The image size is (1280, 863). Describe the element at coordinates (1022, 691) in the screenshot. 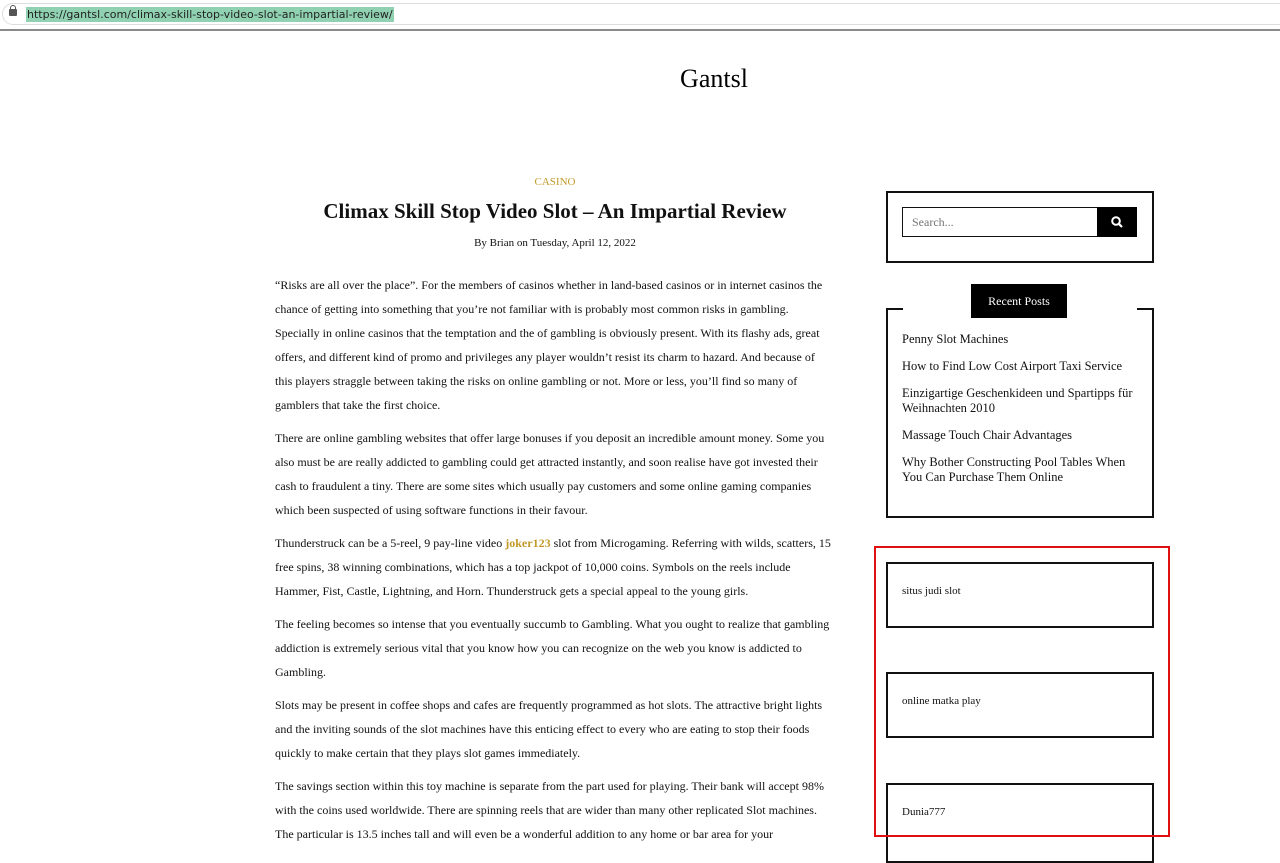

I see `highlight-annotation` at that location.